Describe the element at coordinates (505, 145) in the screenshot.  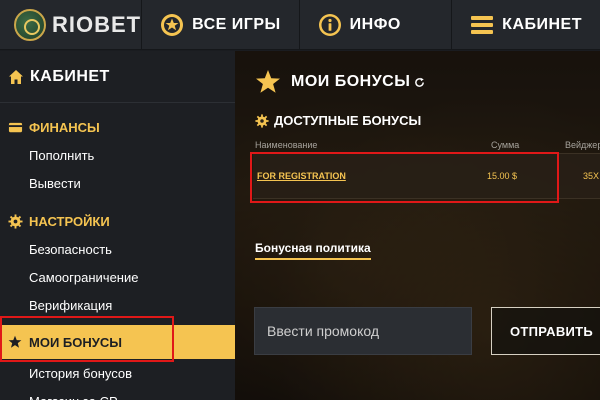
I see `column-header-sum: Сумма` at that location.